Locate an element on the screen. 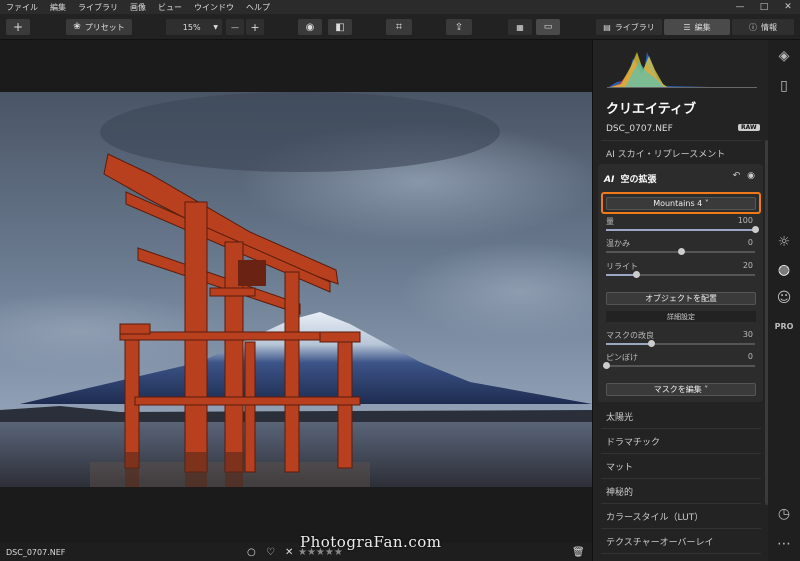 This screenshot has width=800, height=561. ai-mark: AI is located at coordinates (609, 180).